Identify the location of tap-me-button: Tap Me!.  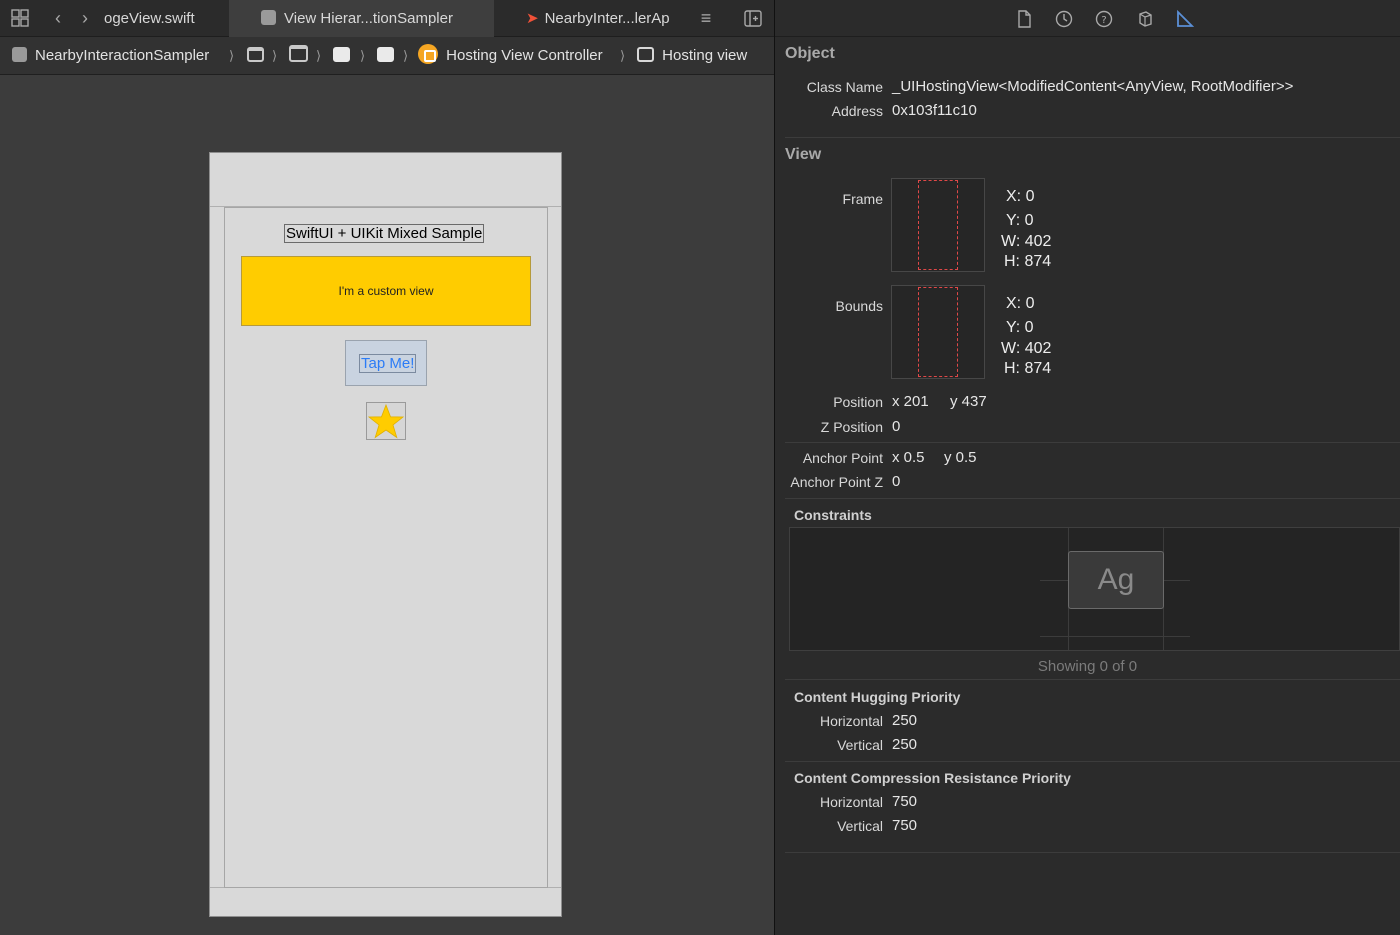
(388, 363).